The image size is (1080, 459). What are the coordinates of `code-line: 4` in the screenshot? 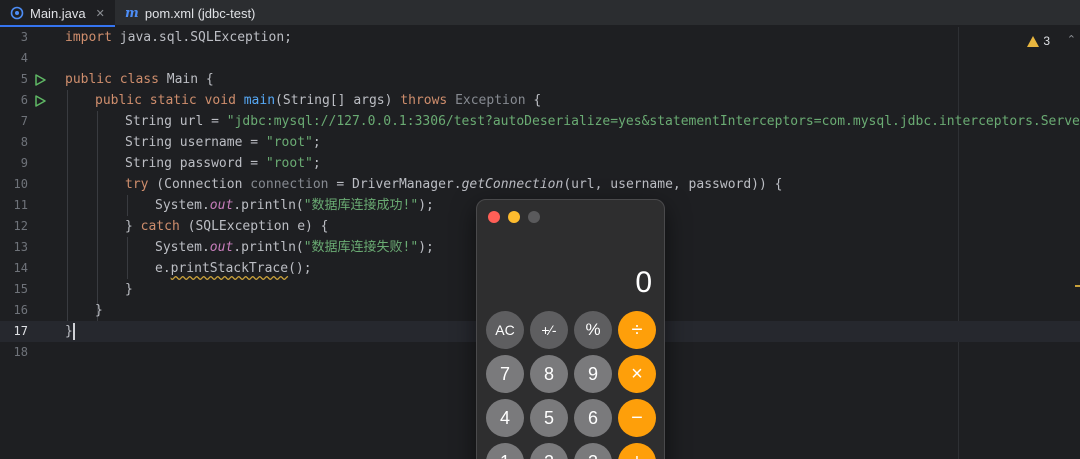 It's located at (540, 58).